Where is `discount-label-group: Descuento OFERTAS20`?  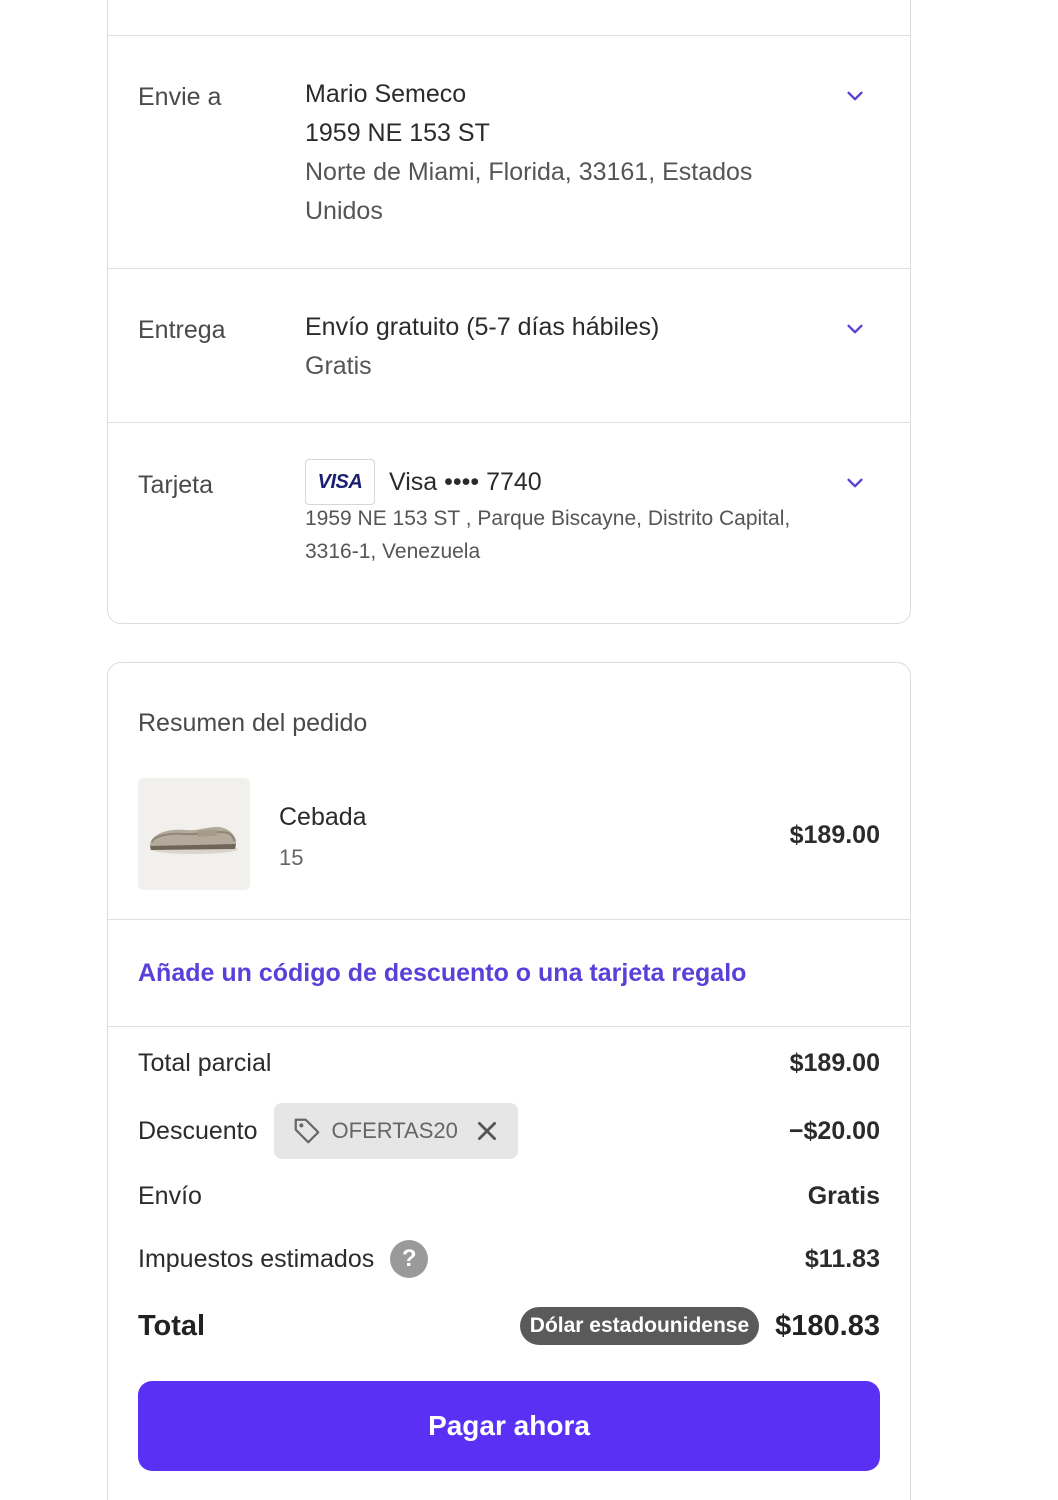
discount-label-group: Descuento OFERTAS20 is located at coordinates (328, 1131).